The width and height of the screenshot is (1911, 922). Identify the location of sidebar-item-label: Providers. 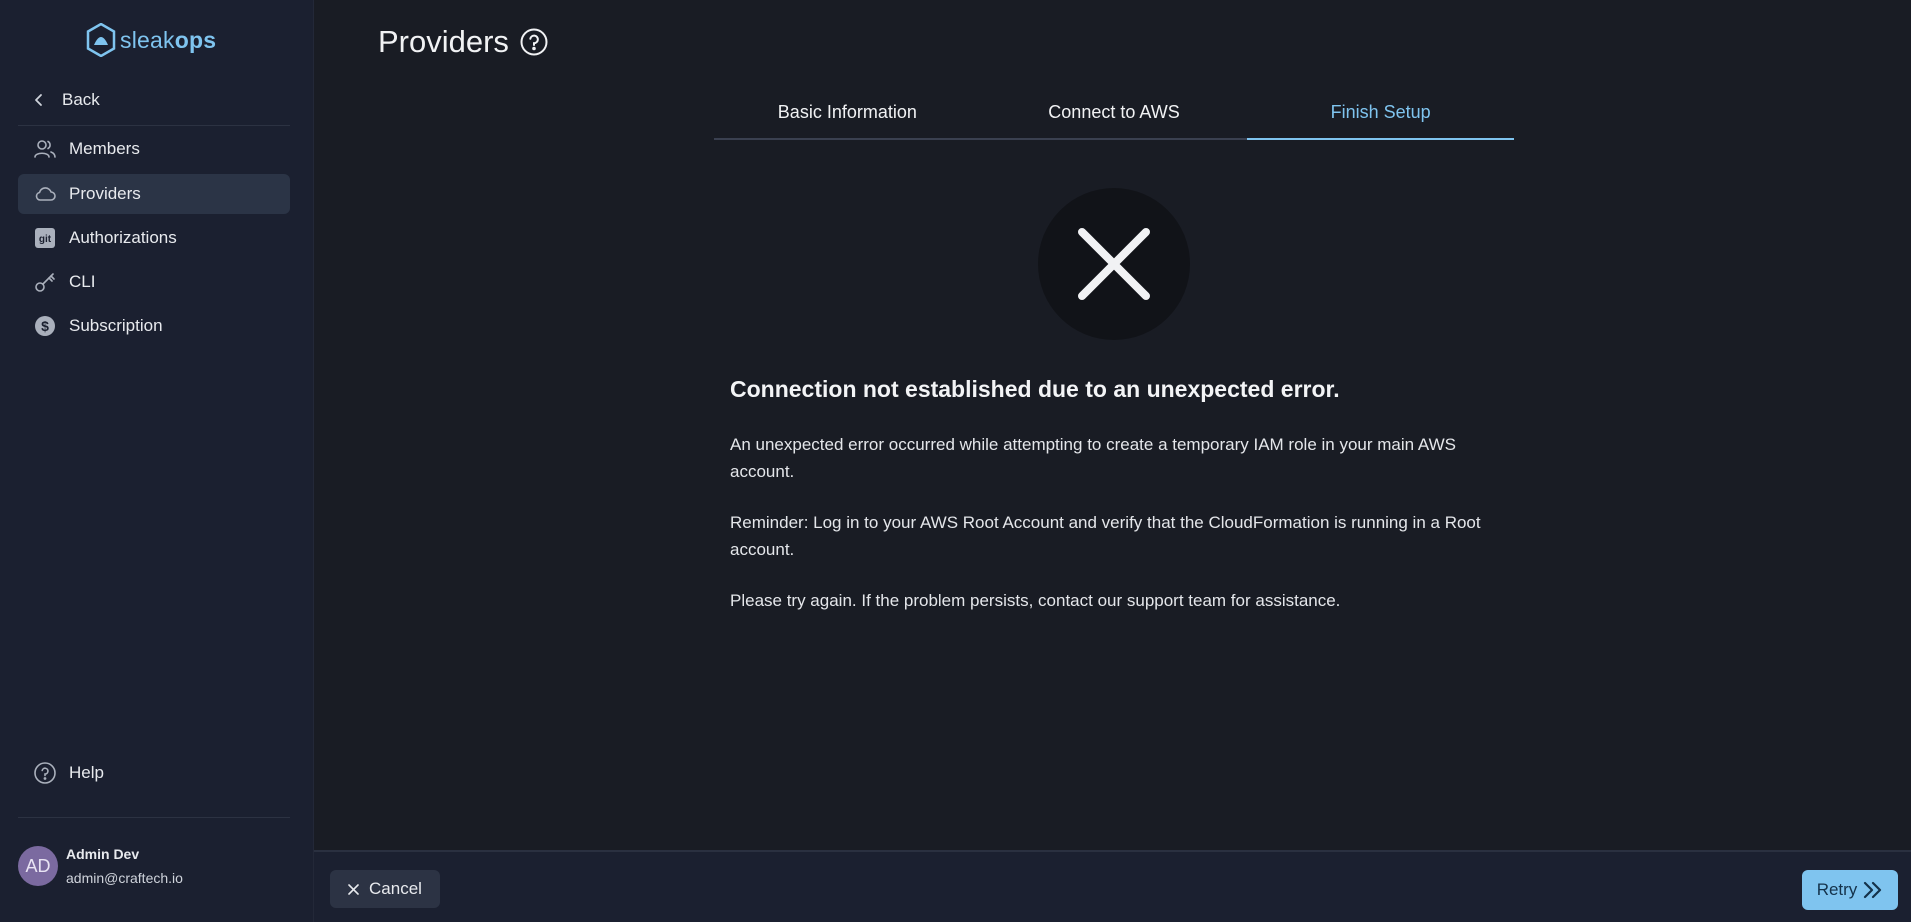
(105, 193).